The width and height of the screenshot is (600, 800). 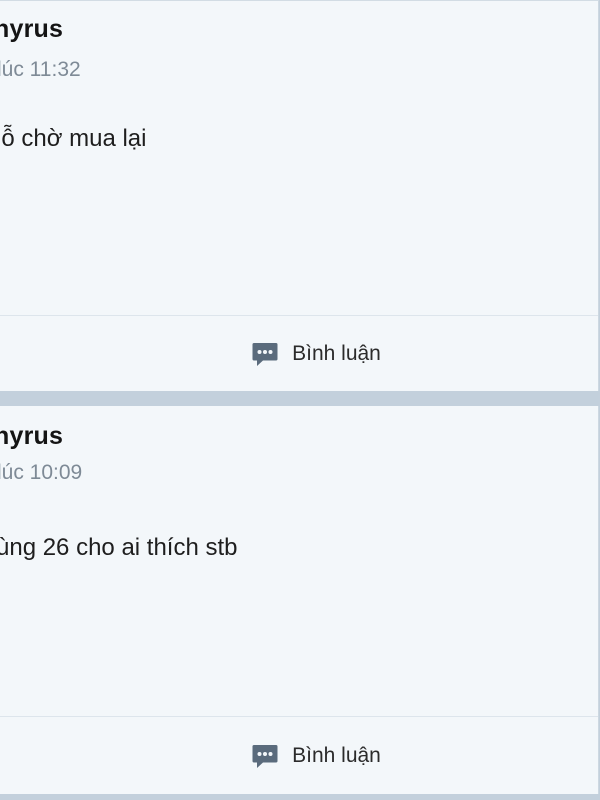 I want to click on post-content: ùng 26 cho ai thích stb, so click(x=119, y=547).